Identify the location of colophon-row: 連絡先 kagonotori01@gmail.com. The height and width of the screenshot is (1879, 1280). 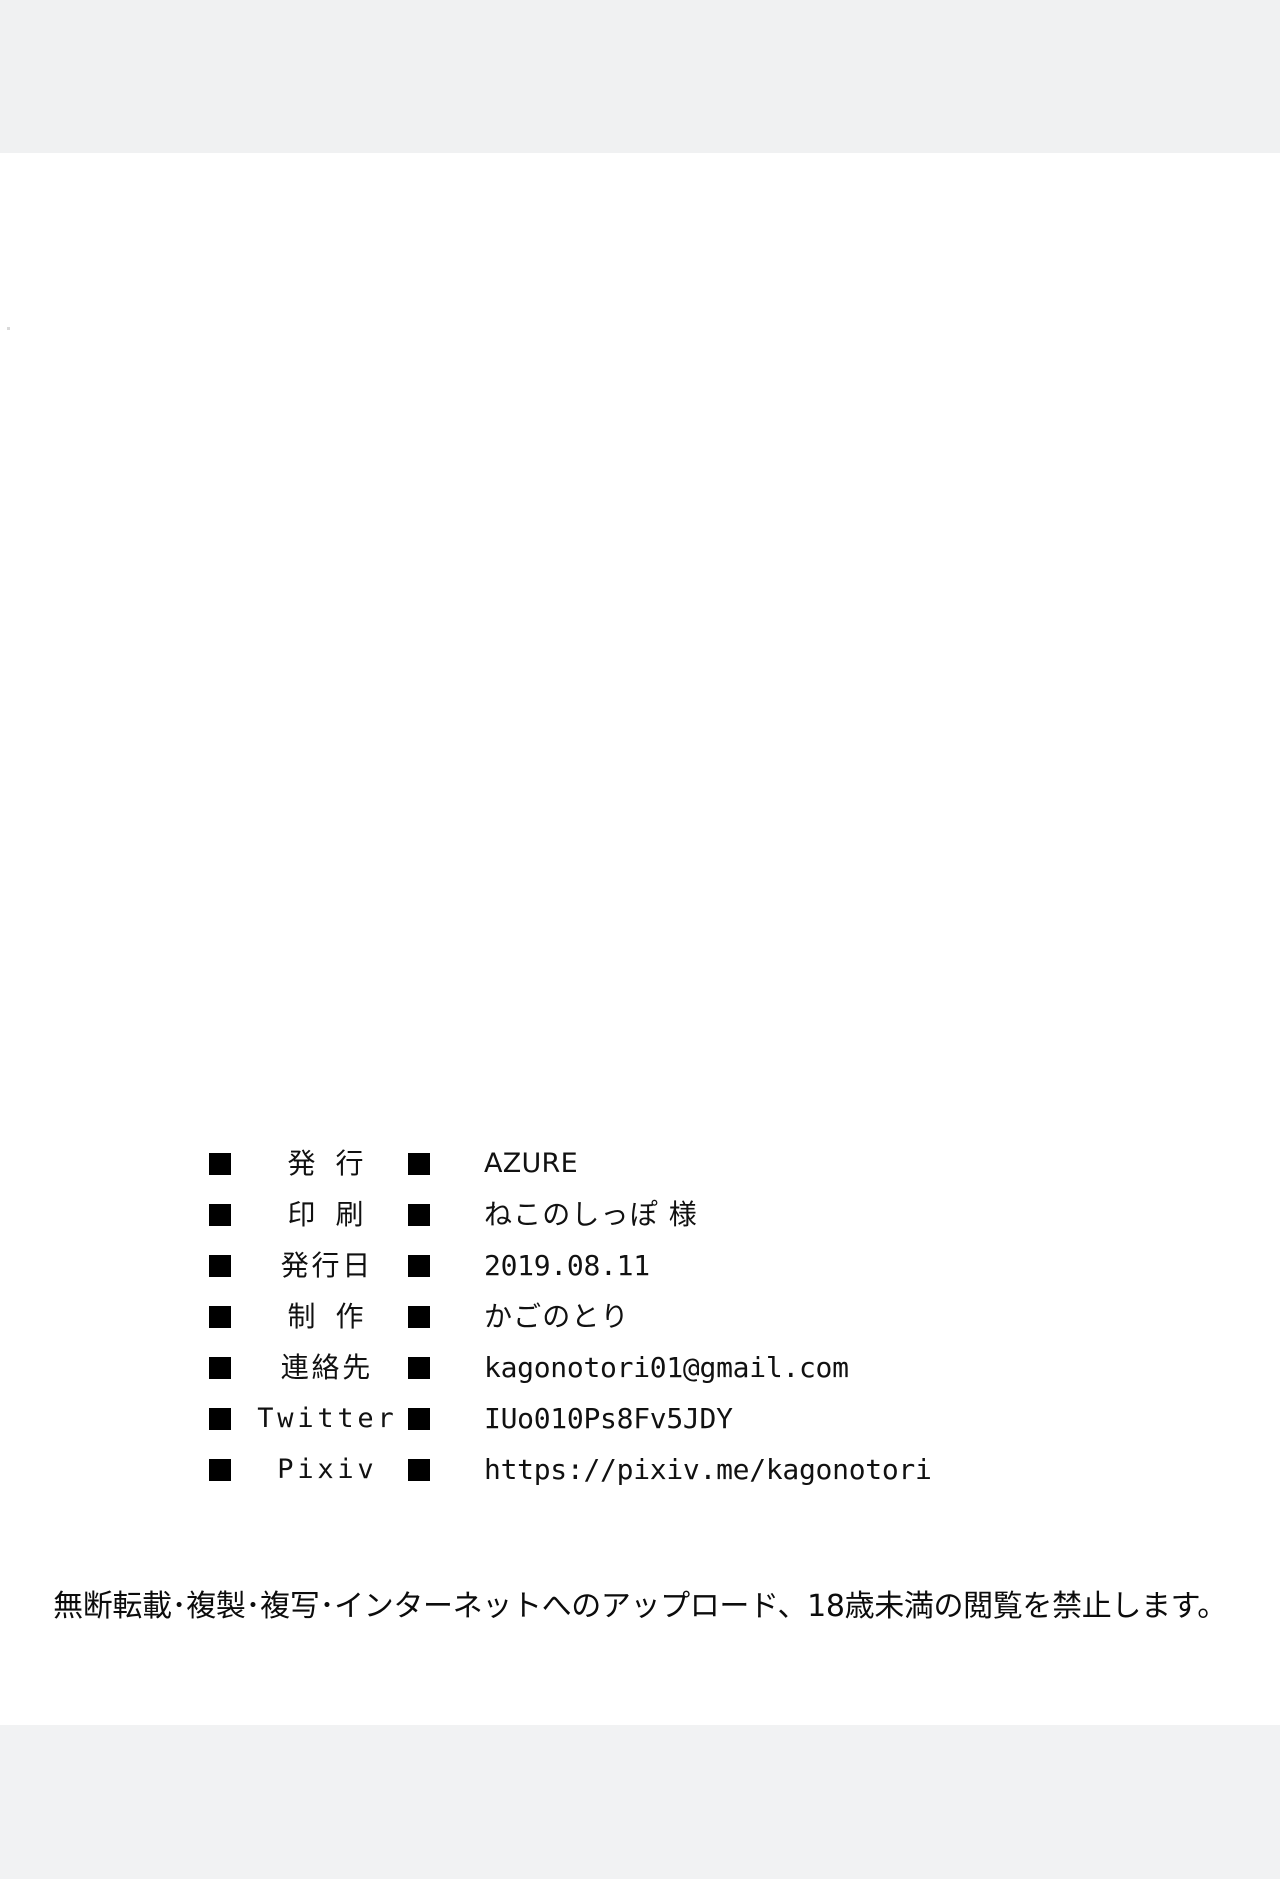
(640, 1367).